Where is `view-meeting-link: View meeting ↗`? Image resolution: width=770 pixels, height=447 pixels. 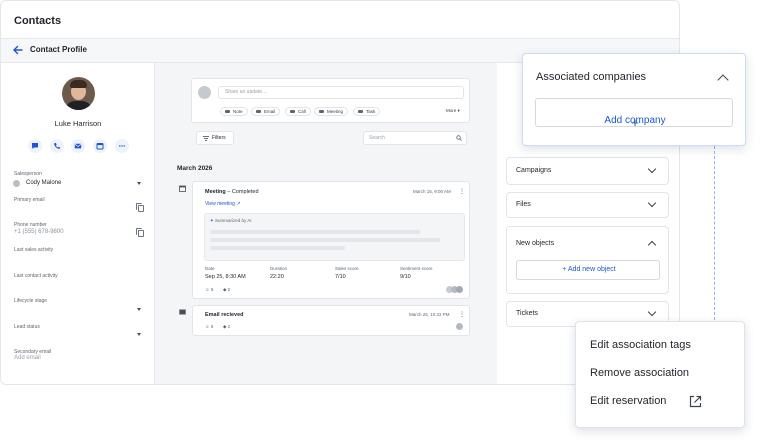
view-meeting-link: View meeting ↗ is located at coordinates (223, 204).